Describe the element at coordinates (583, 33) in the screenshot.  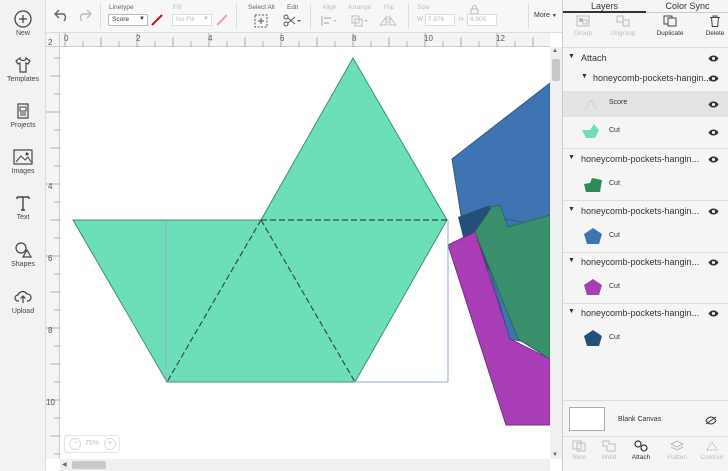
I see `group-label: Group` at that location.